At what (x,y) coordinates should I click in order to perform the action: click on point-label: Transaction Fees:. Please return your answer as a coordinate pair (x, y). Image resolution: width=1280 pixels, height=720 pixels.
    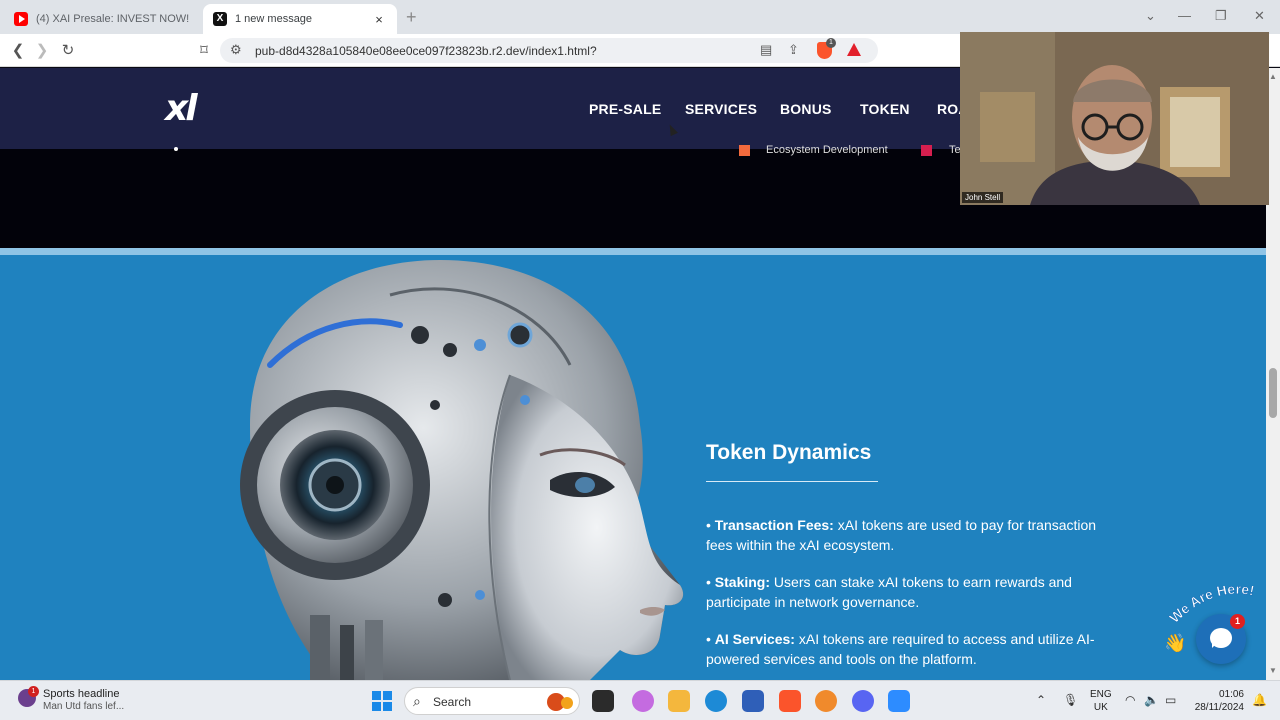
    Looking at the image, I should click on (774, 525).